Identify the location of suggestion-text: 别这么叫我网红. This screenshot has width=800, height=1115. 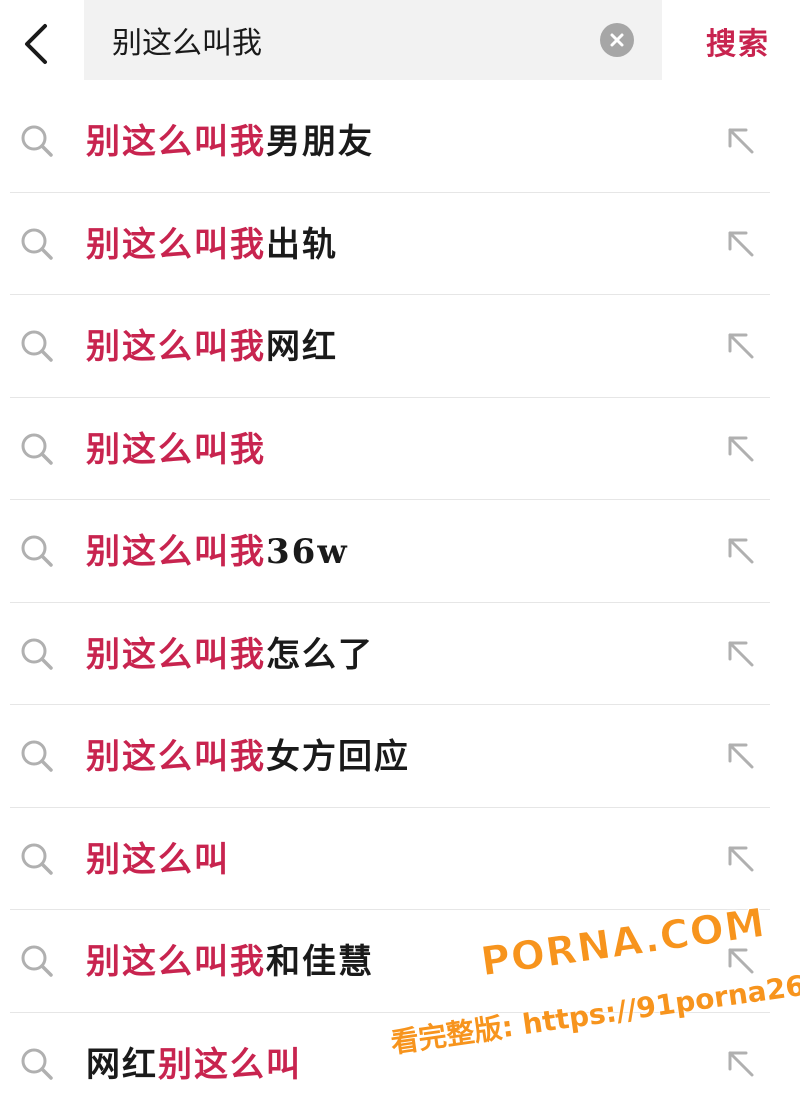
(212, 347).